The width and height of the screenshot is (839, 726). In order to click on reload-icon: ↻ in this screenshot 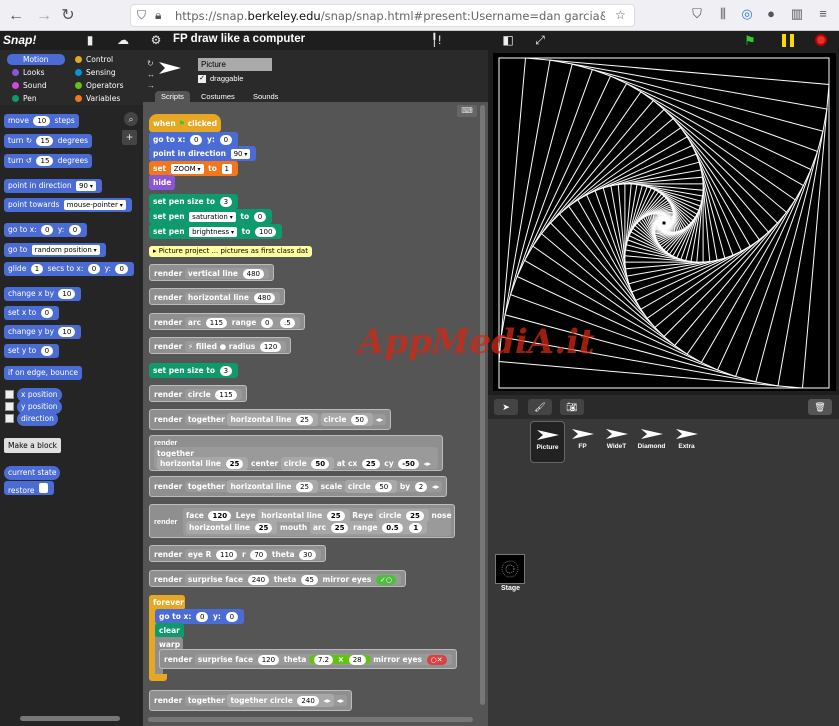, I will do `click(68, 16)`.